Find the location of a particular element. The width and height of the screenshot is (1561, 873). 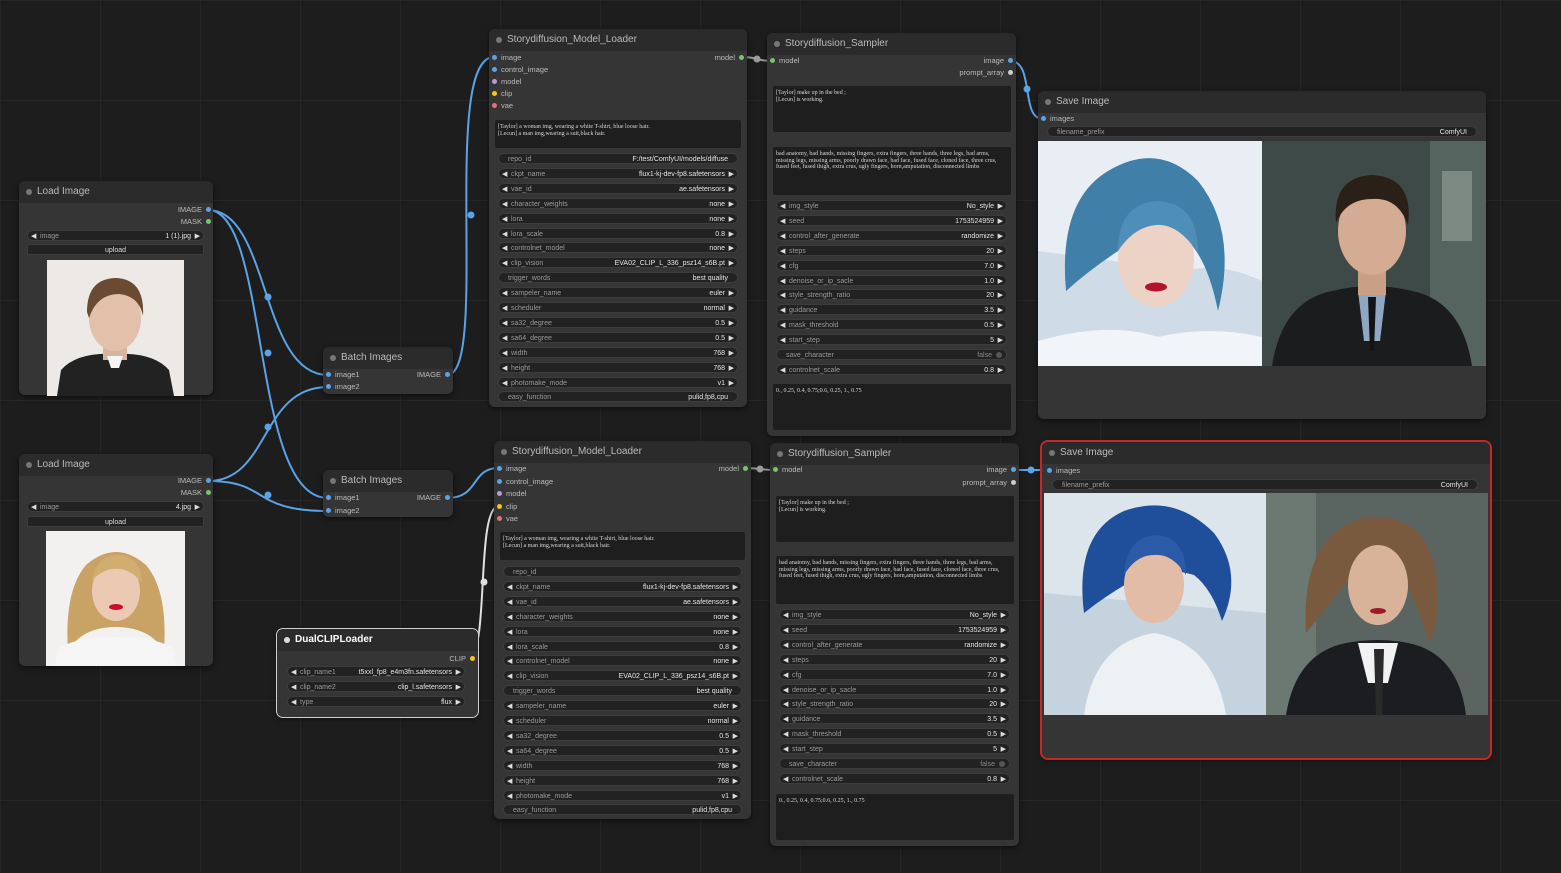

save-image-node-1: Save Image images filename_prefix ComfyUI is located at coordinates (1262, 255).